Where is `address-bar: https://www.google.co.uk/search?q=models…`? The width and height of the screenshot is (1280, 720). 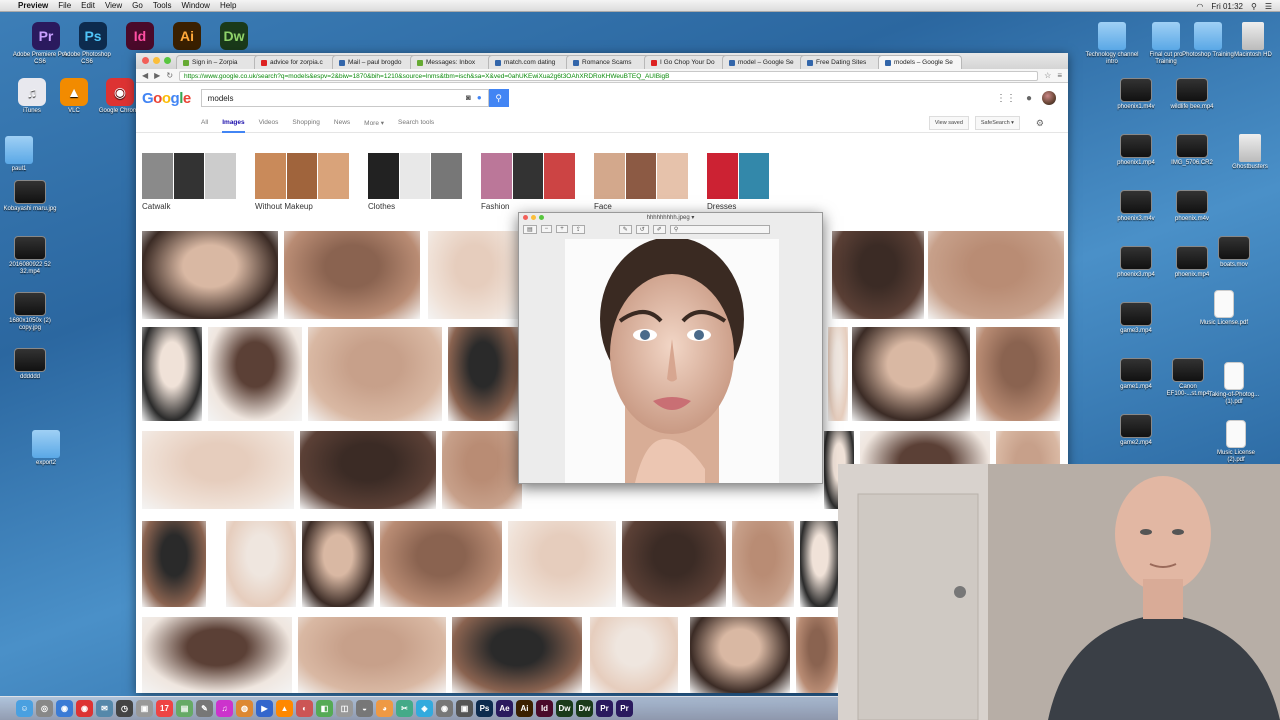 address-bar: https://www.google.co.uk/search?q=models… is located at coordinates (609, 75).